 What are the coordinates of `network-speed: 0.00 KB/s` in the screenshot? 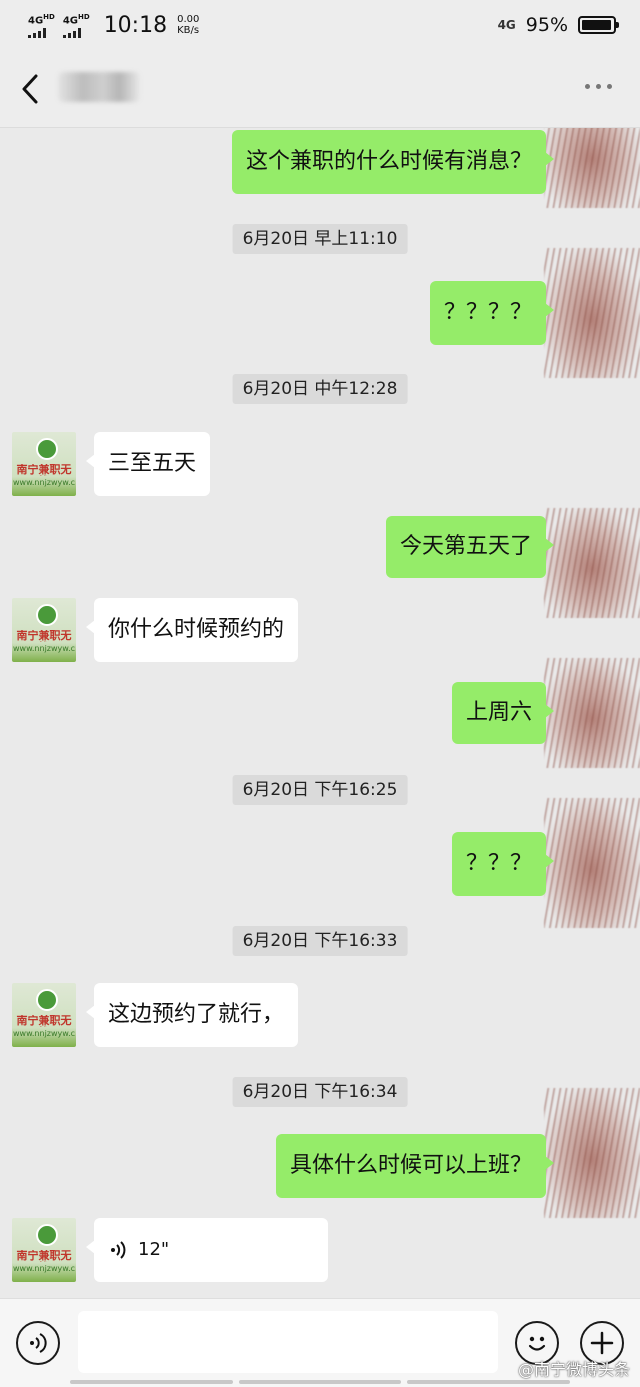 It's located at (188, 25).